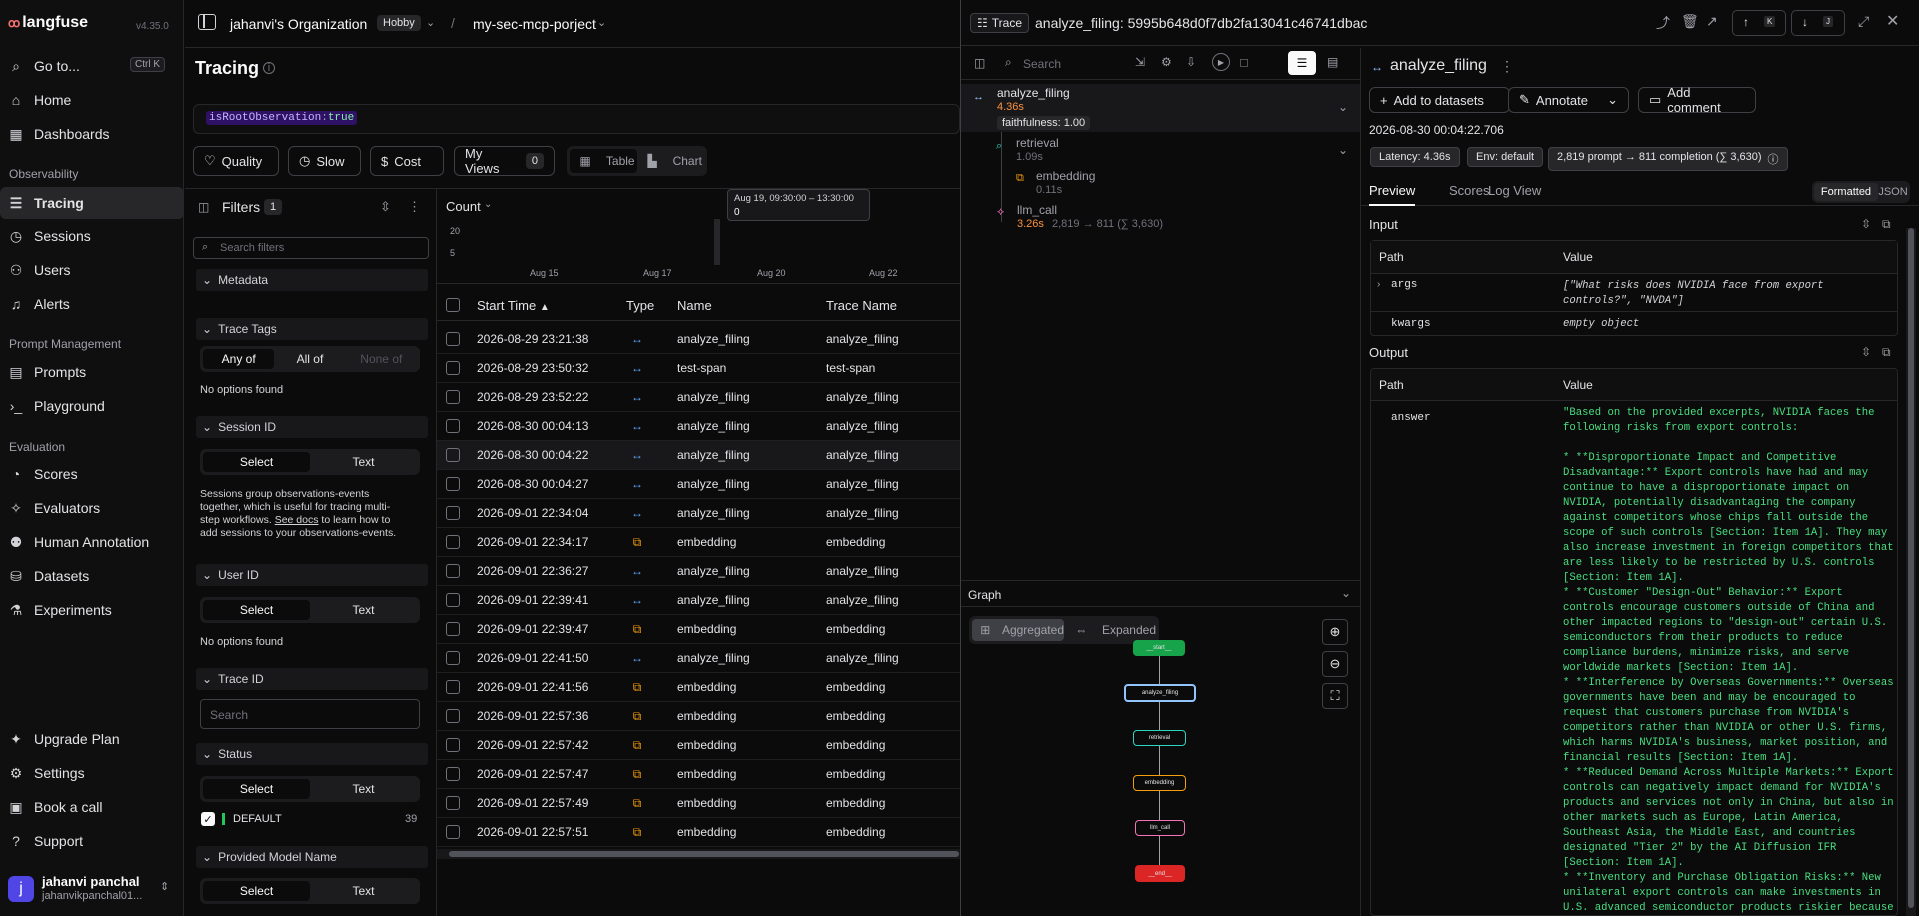 The image size is (1919, 916). Describe the element at coordinates (1037, 143) in the screenshot. I see `tree-retrieval-name: retrieval` at that location.